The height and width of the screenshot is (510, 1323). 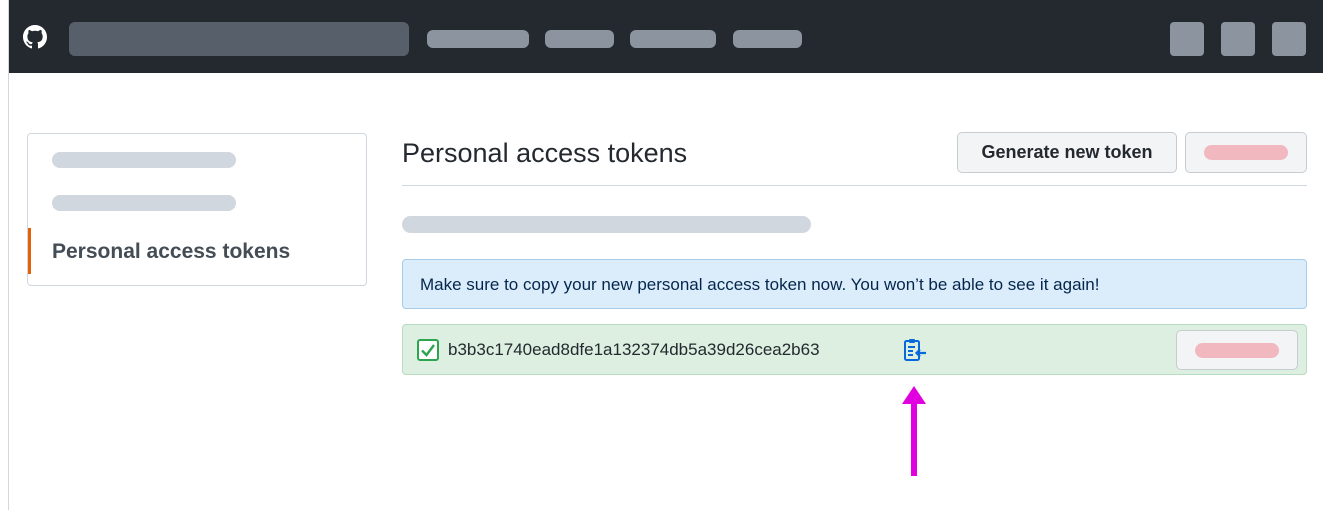 What do you see at coordinates (1187, 39) in the screenshot?
I see `notifications-button` at bounding box center [1187, 39].